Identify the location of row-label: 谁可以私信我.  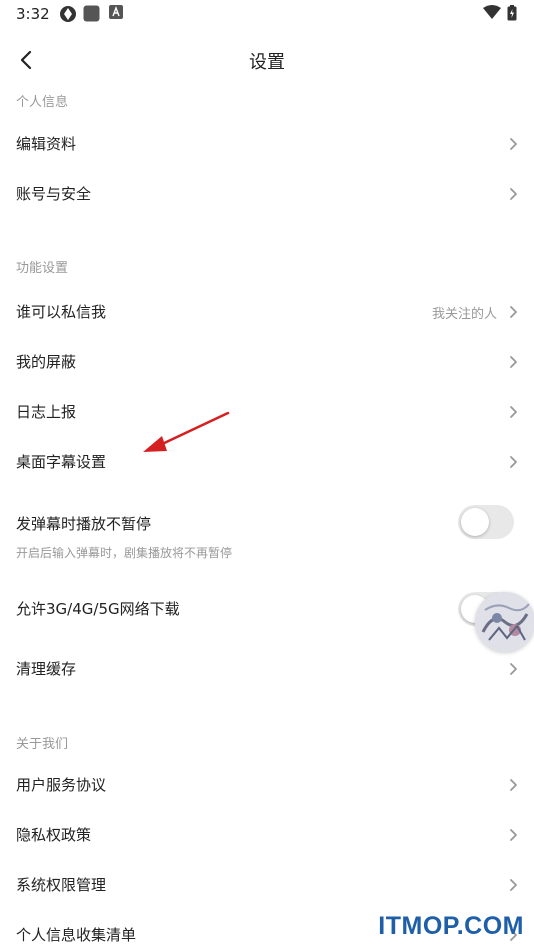
(61, 312).